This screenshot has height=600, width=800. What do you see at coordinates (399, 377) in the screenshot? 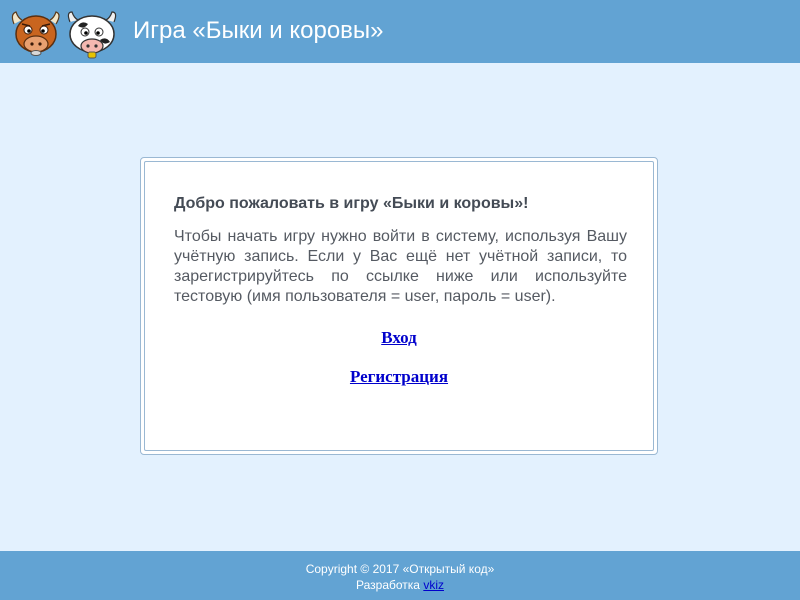
I see `register-link: Регистрация` at bounding box center [399, 377].